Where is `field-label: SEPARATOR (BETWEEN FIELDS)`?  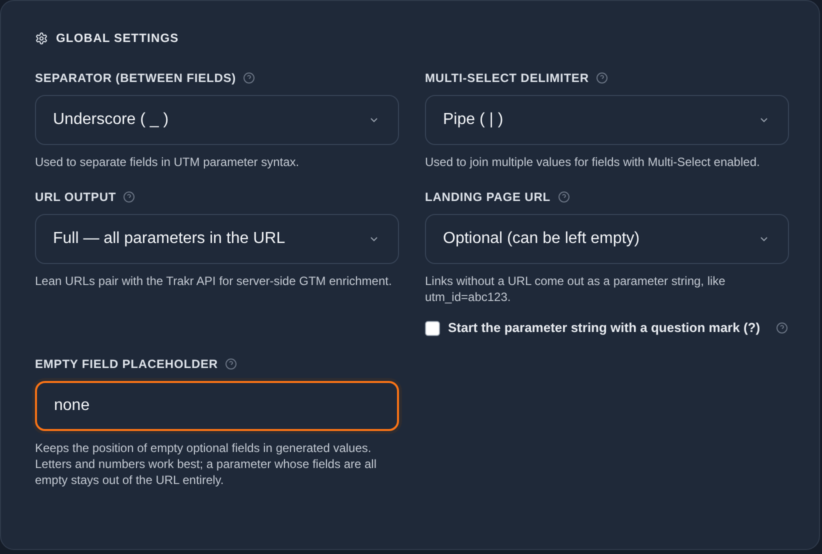 field-label: SEPARATOR (BETWEEN FIELDS) is located at coordinates (135, 78).